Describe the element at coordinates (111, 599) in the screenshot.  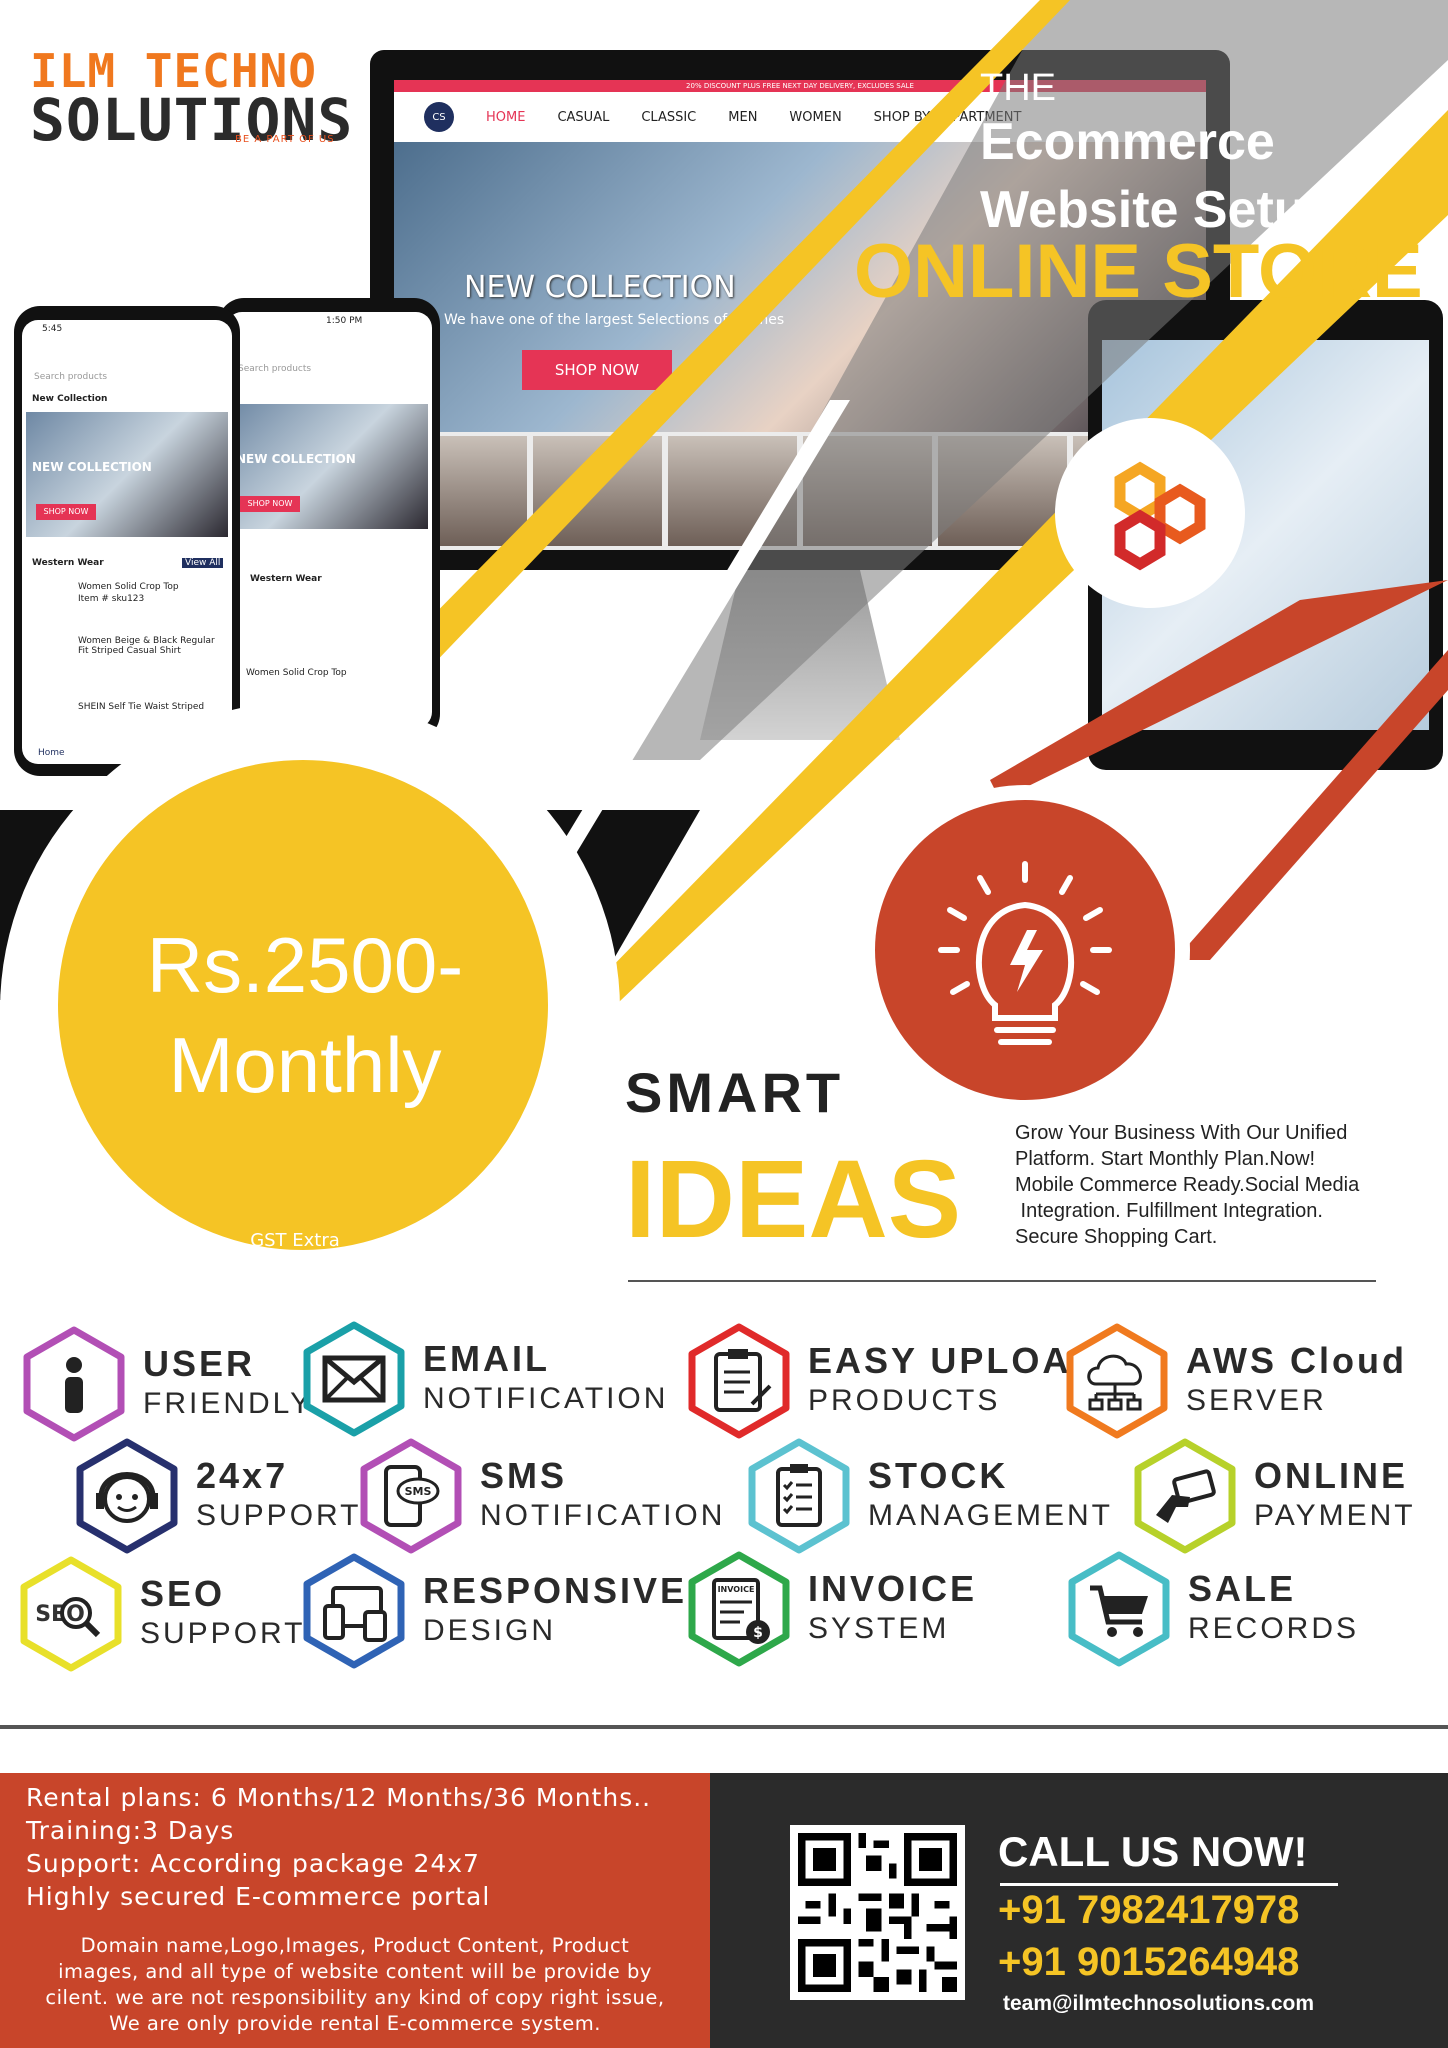
I see `phone-item-sku: Item # sku123` at that location.